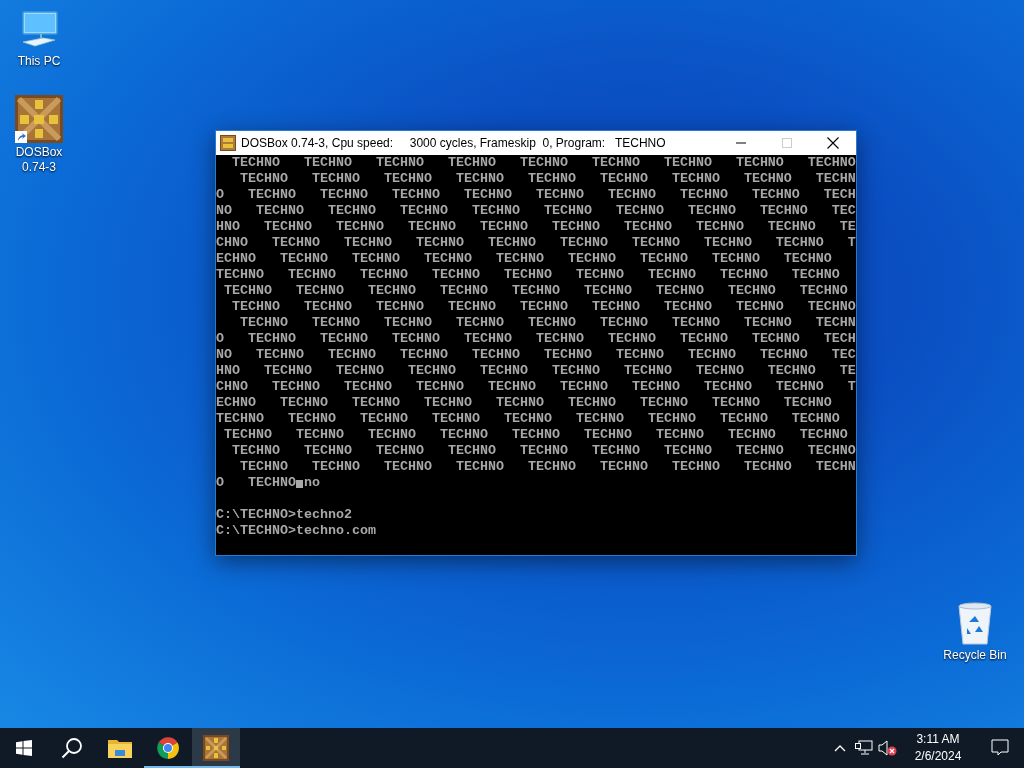 The height and width of the screenshot is (768, 1024). What do you see at coordinates (938, 739) in the screenshot?
I see `clock-time: 3:11 AM` at bounding box center [938, 739].